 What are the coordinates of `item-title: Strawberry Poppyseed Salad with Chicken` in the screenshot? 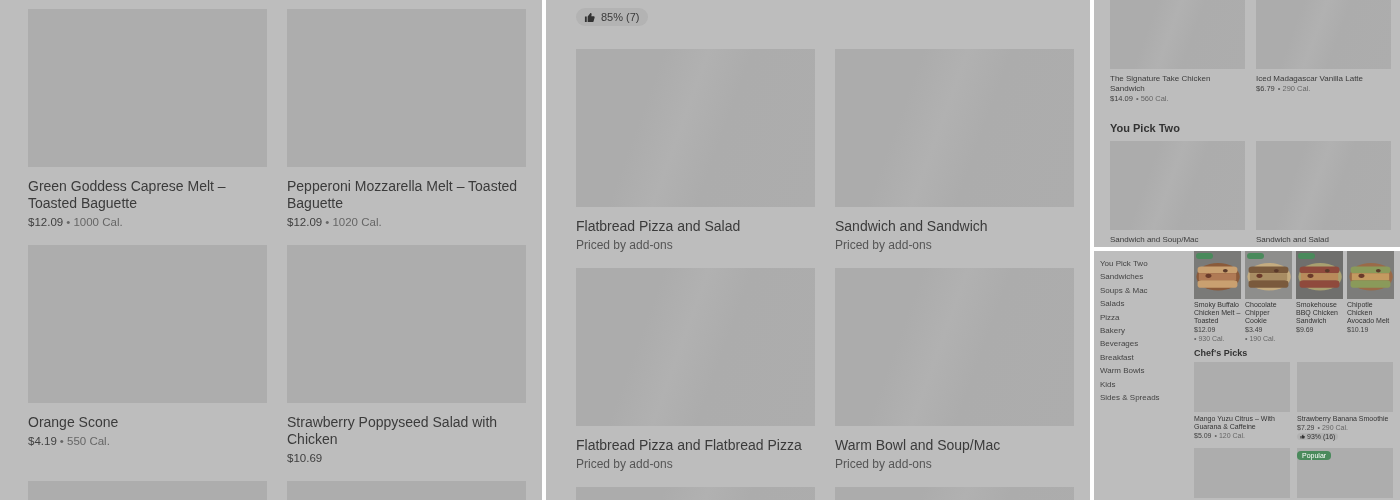 It's located at (406, 431).